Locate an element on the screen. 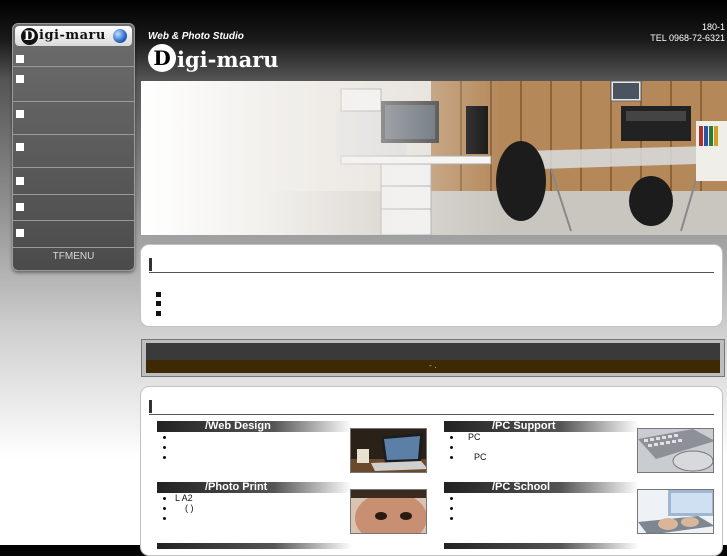 This screenshot has height=556, width=727. service-pc-school: /PC School is located at coordinates (579, 512).